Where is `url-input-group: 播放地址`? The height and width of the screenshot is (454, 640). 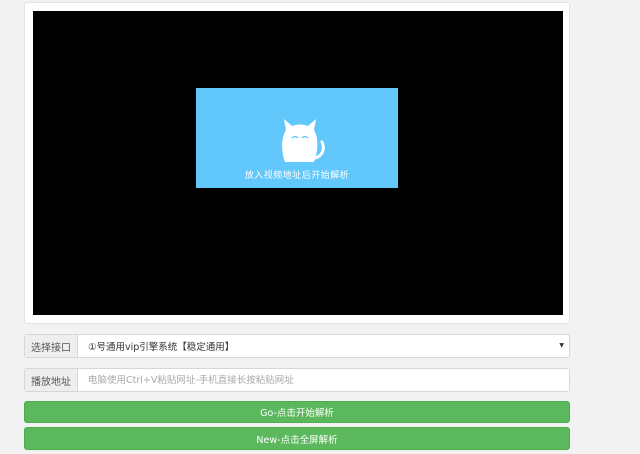 url-input-group: 播放地址 is located at coordinates (297, 380).